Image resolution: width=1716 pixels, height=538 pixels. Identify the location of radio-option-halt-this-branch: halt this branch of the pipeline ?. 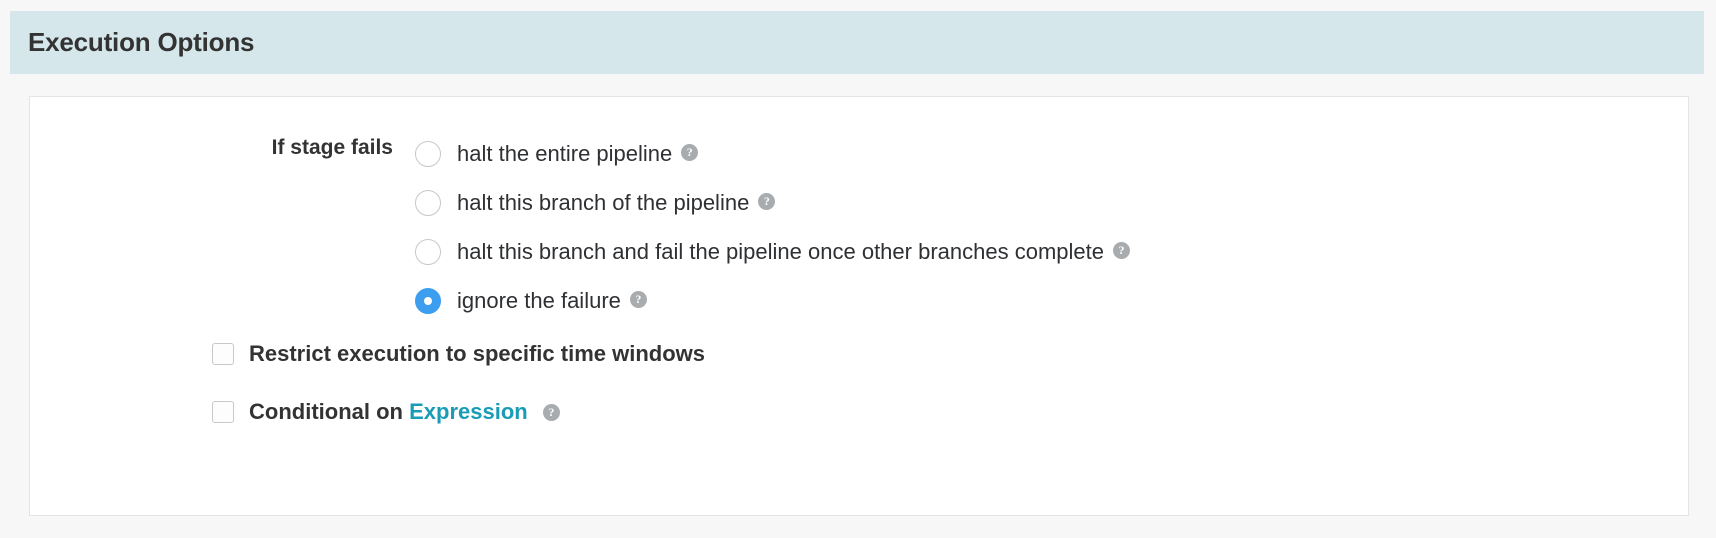
(772, 202).